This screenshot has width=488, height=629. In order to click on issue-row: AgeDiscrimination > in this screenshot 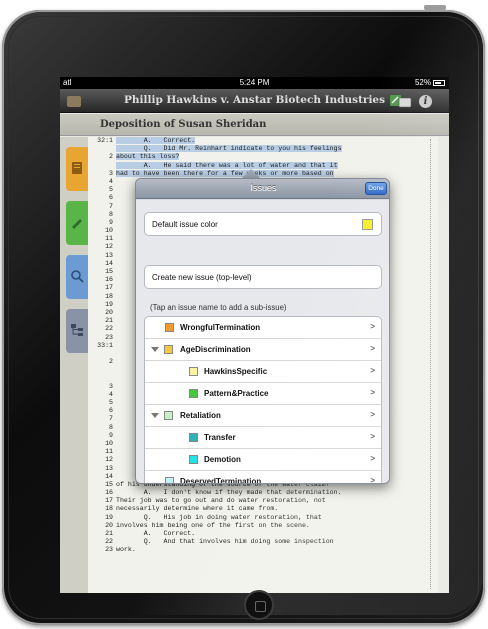, I will do `click(263, 350)`.